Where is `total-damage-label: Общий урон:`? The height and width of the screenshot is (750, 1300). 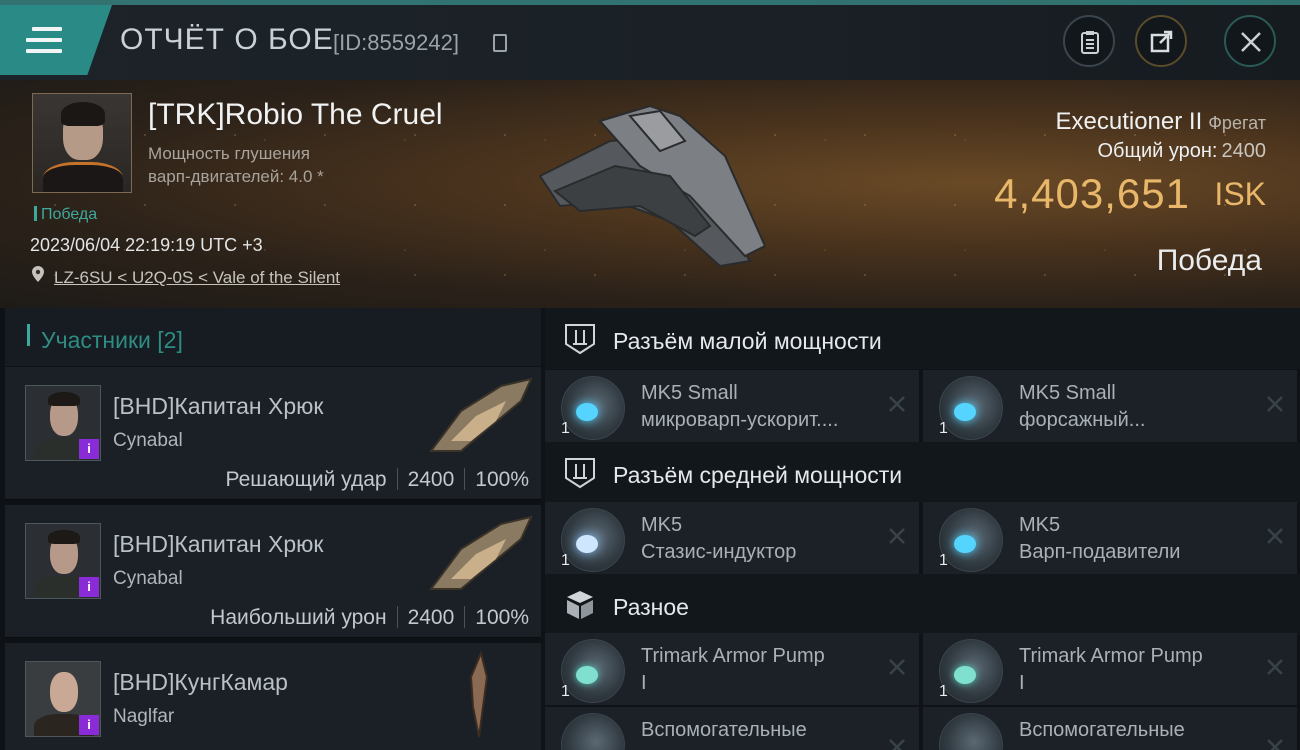 total-damage-label: Общий урон: is located at coordinates (1157, 151).